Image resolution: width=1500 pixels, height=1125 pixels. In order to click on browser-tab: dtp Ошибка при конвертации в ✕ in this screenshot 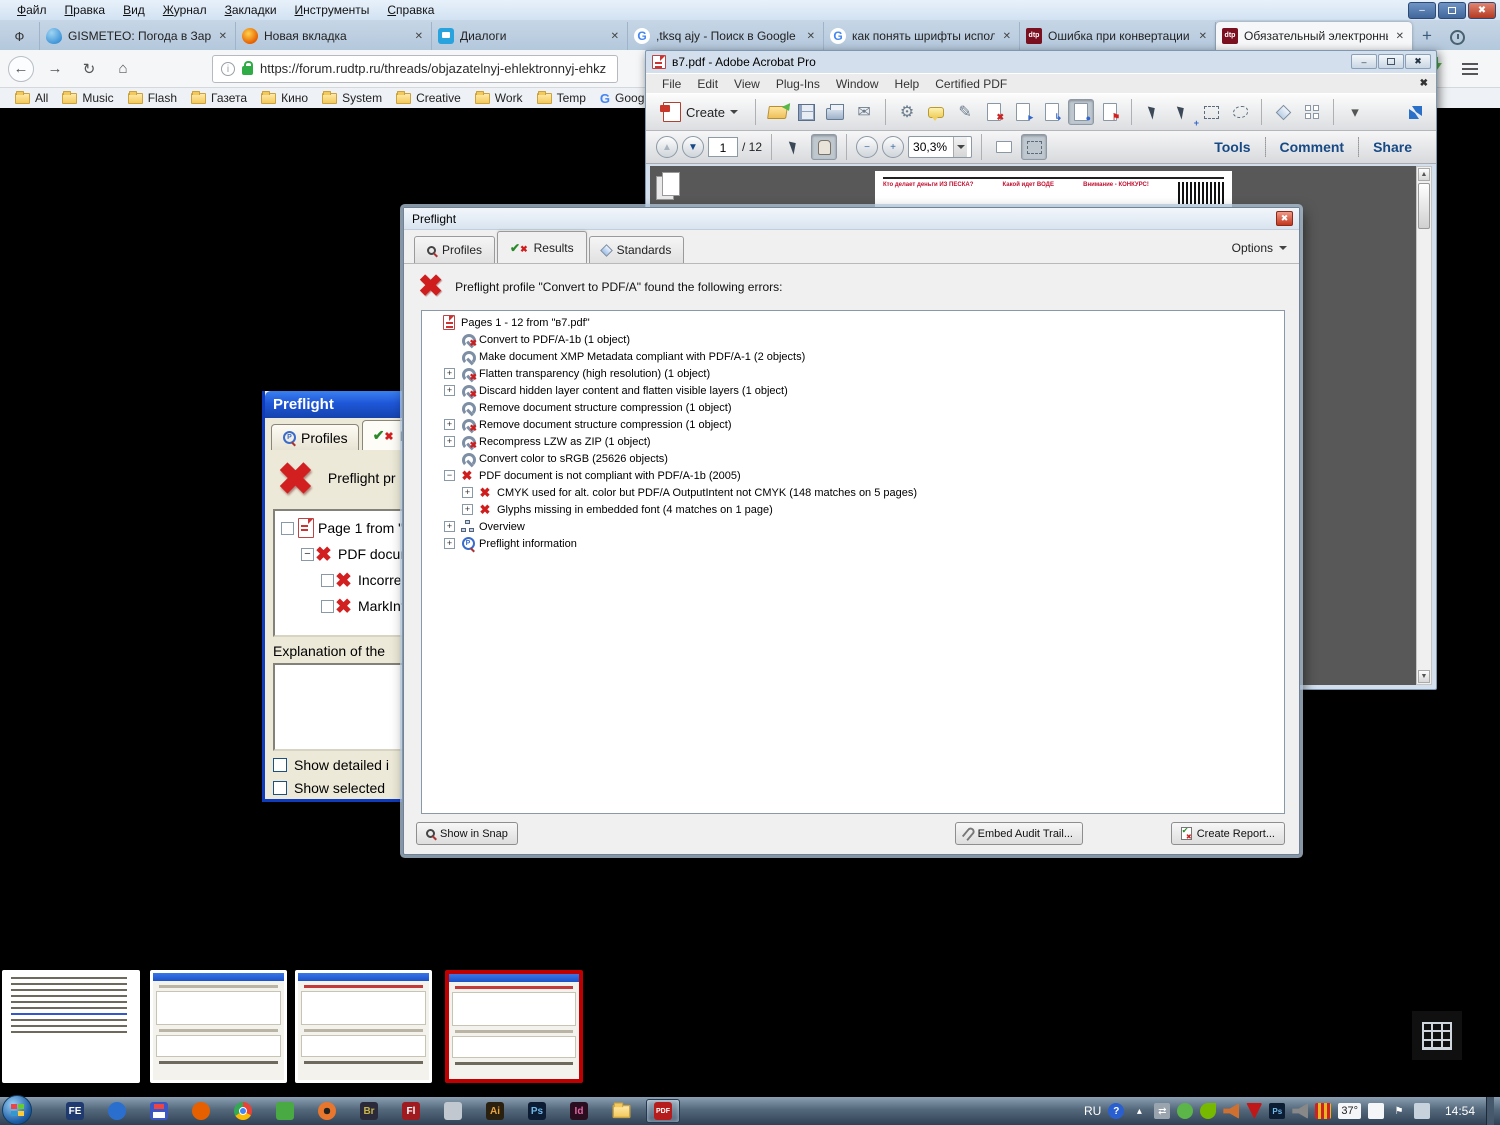, I will do `click(1118, 36)`.